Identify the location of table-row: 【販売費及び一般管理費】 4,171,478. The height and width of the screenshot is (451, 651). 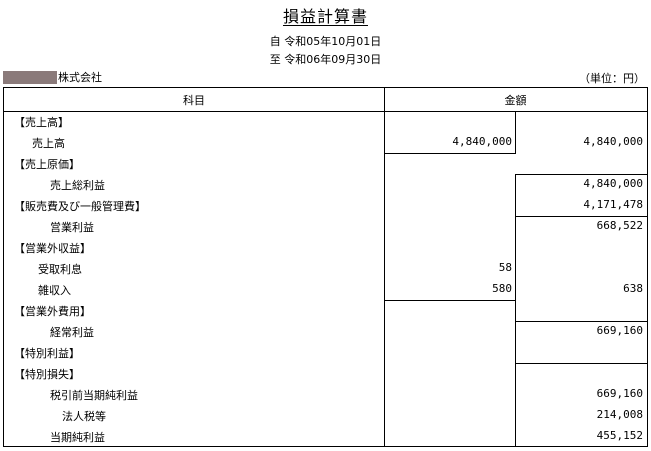
(328, 205).